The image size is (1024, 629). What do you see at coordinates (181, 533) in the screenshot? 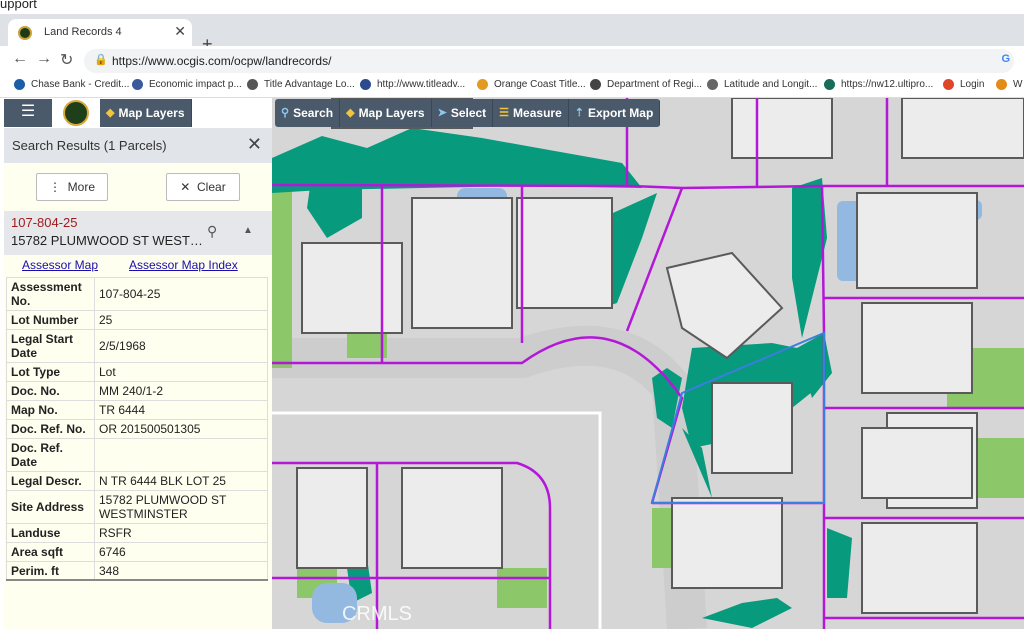
I see `attr-value: RSFR` at bounding box center [181, 533].